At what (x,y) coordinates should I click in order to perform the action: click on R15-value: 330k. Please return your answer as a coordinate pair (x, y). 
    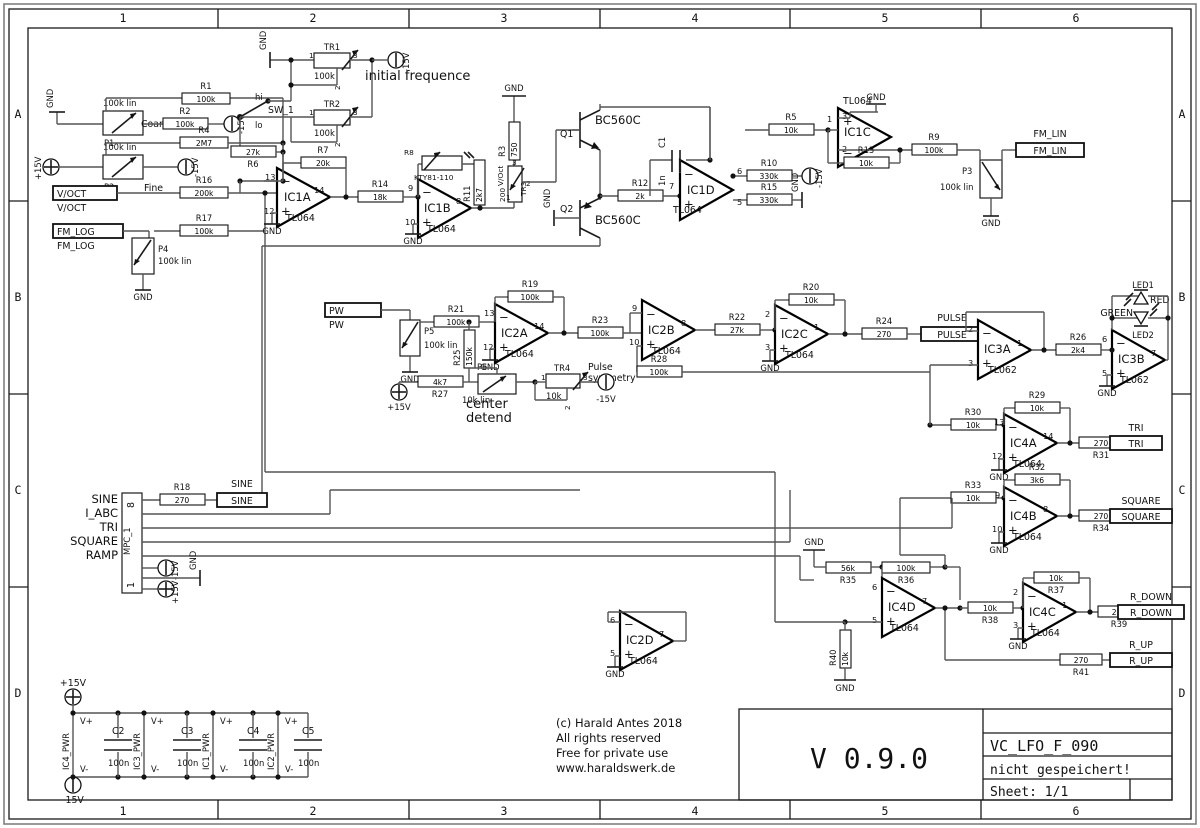
    Looking at the image, I should click on (769, 200).